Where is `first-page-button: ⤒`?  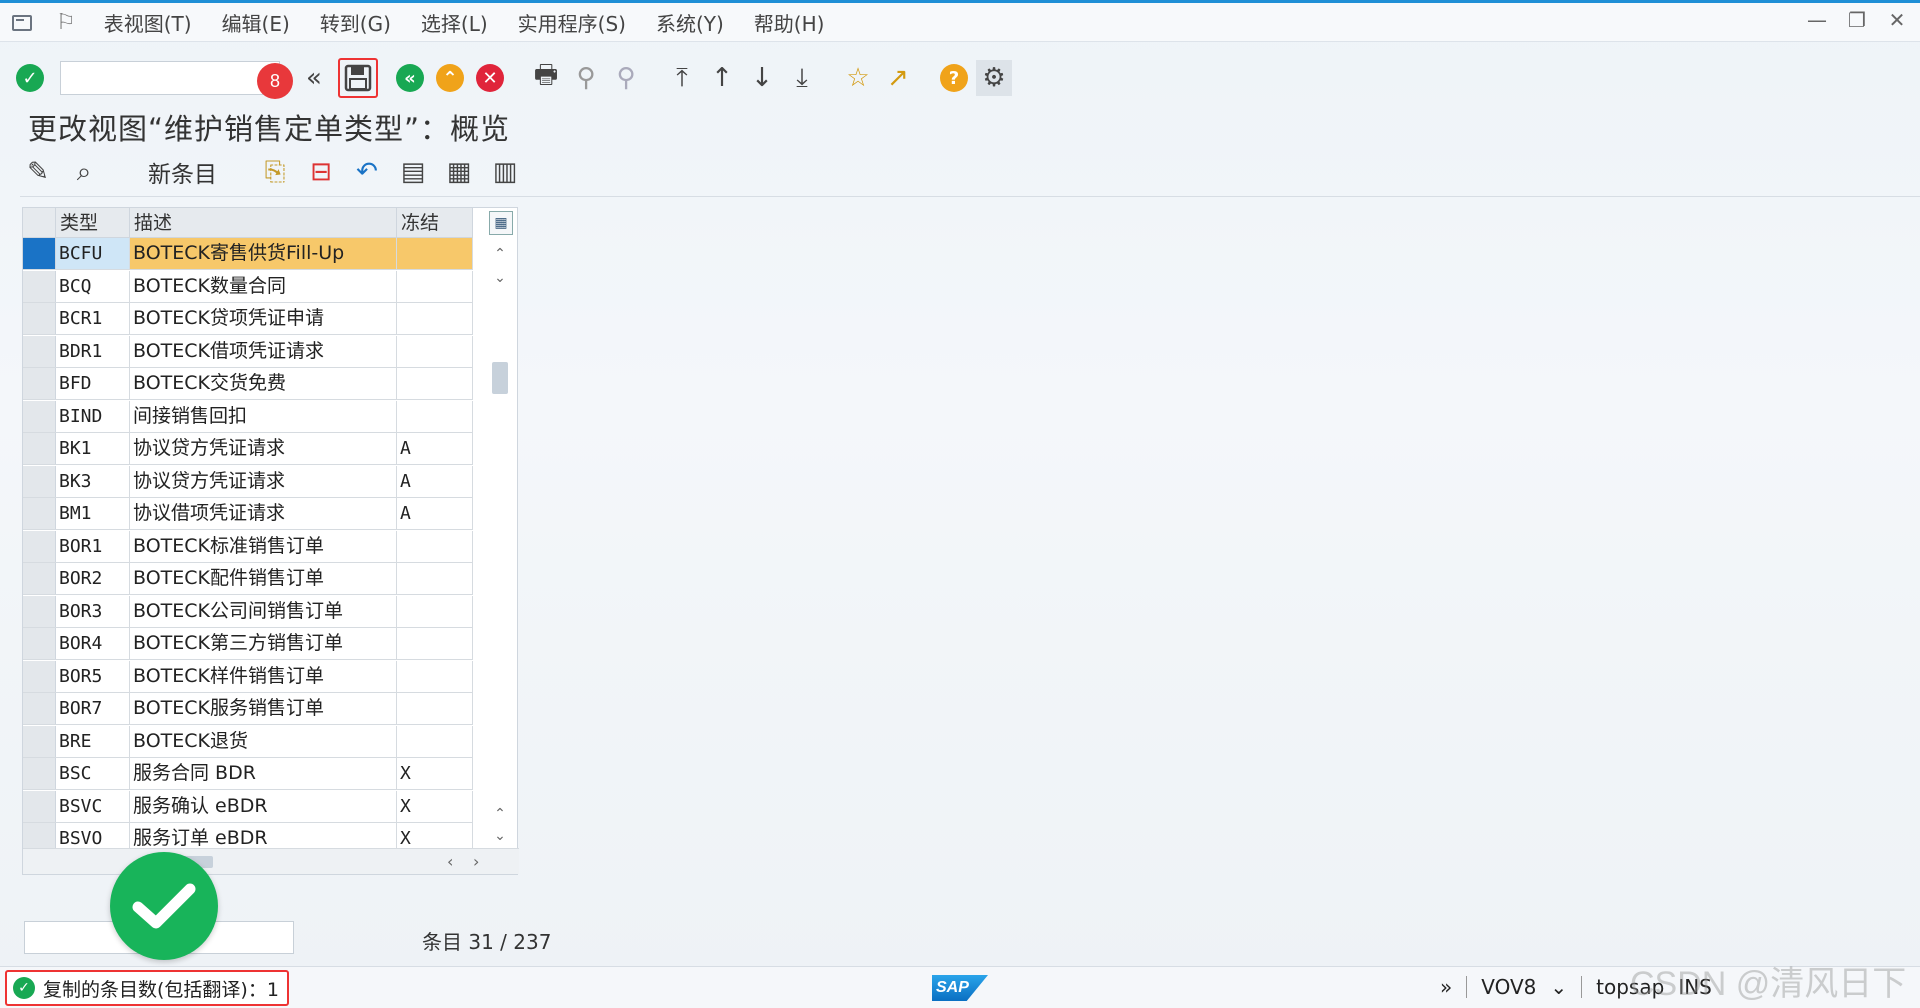
first-page-button: ⤒ is located at coordinates (682, 78).